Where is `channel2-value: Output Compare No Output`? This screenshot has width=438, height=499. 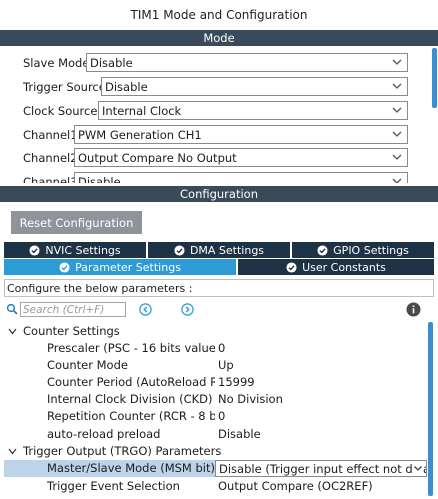
channel2-value: Output Compare No Output is located at coordinates (157, 157).